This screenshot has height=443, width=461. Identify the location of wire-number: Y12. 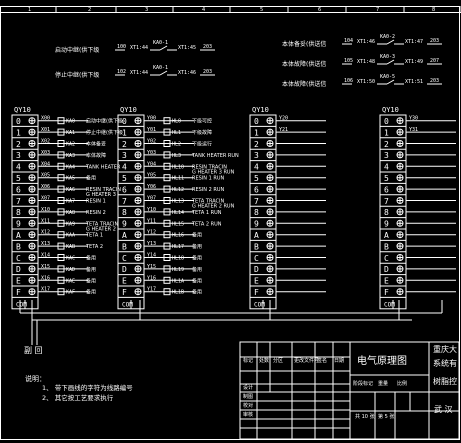
(151, 233).